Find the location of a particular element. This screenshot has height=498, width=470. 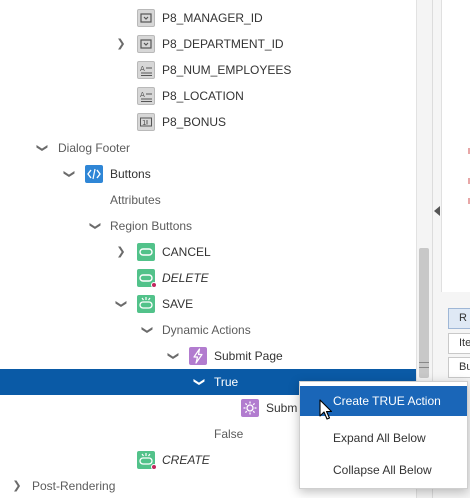

tree-node-dynamic-actions: ❯ Dynamic Actions is located at coordinates (208, 330).